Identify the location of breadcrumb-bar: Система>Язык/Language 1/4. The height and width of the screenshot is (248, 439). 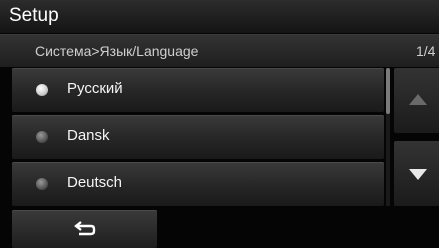
(219, 50).